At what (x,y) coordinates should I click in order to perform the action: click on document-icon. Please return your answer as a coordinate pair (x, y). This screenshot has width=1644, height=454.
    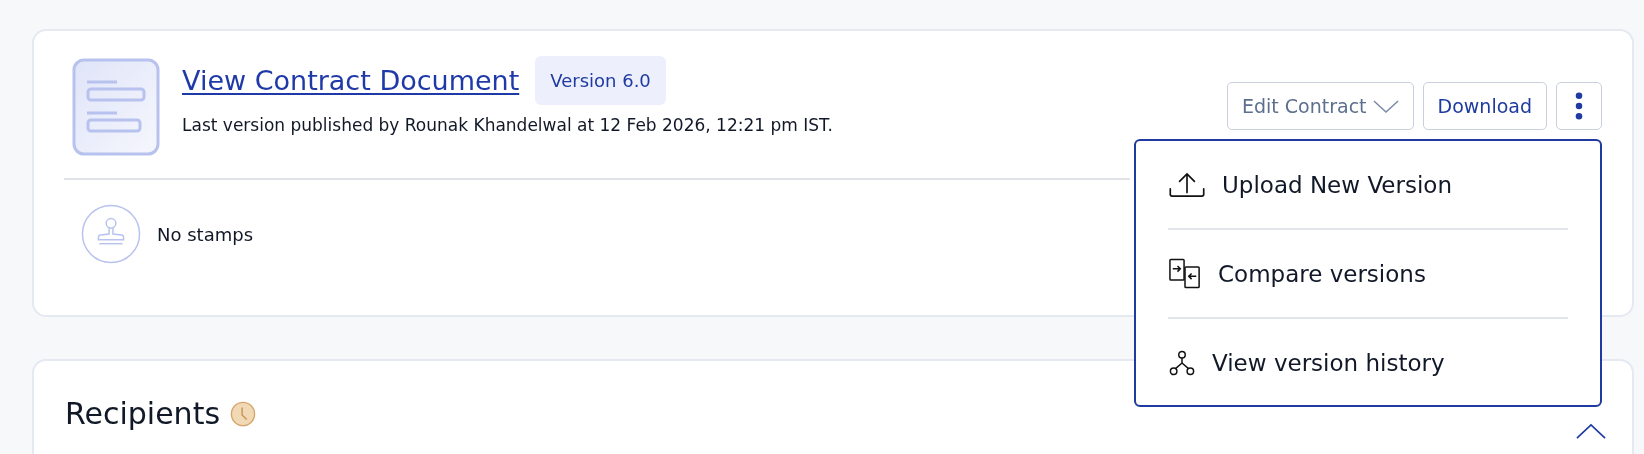
    Looking at the image, I should click on (116, 107).